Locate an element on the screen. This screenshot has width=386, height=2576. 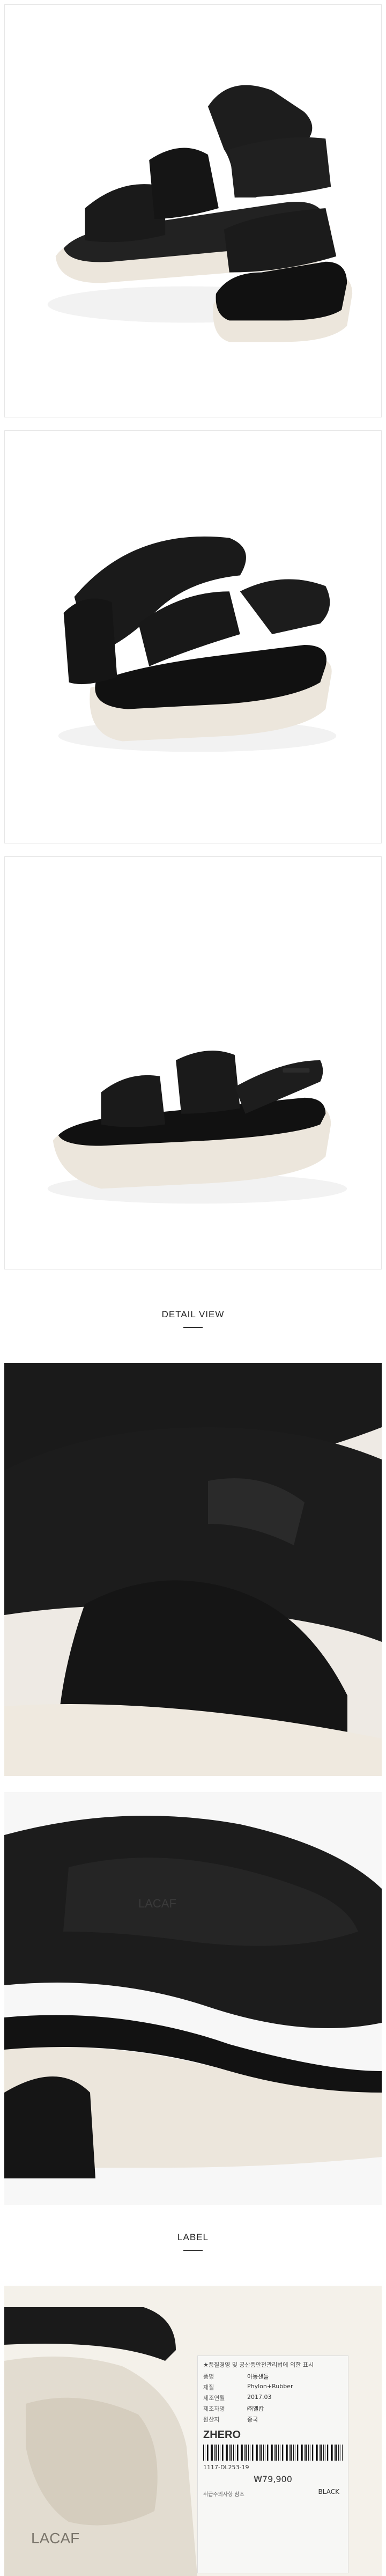
label-spec-value: 2017.03 is located at coordinates (259, 2397).